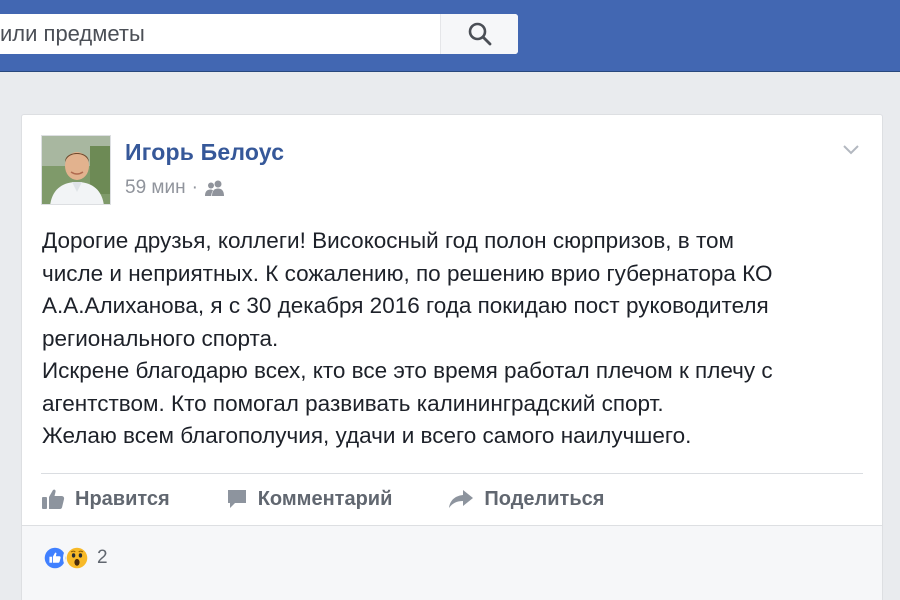  I want to click on comment-icon, so click(236, 499).